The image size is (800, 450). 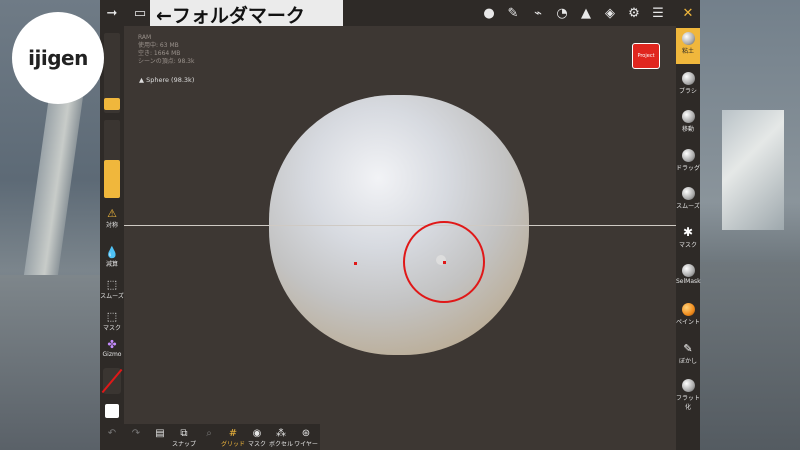 I want to click on selmask-icon, so click(x=688, y=270).